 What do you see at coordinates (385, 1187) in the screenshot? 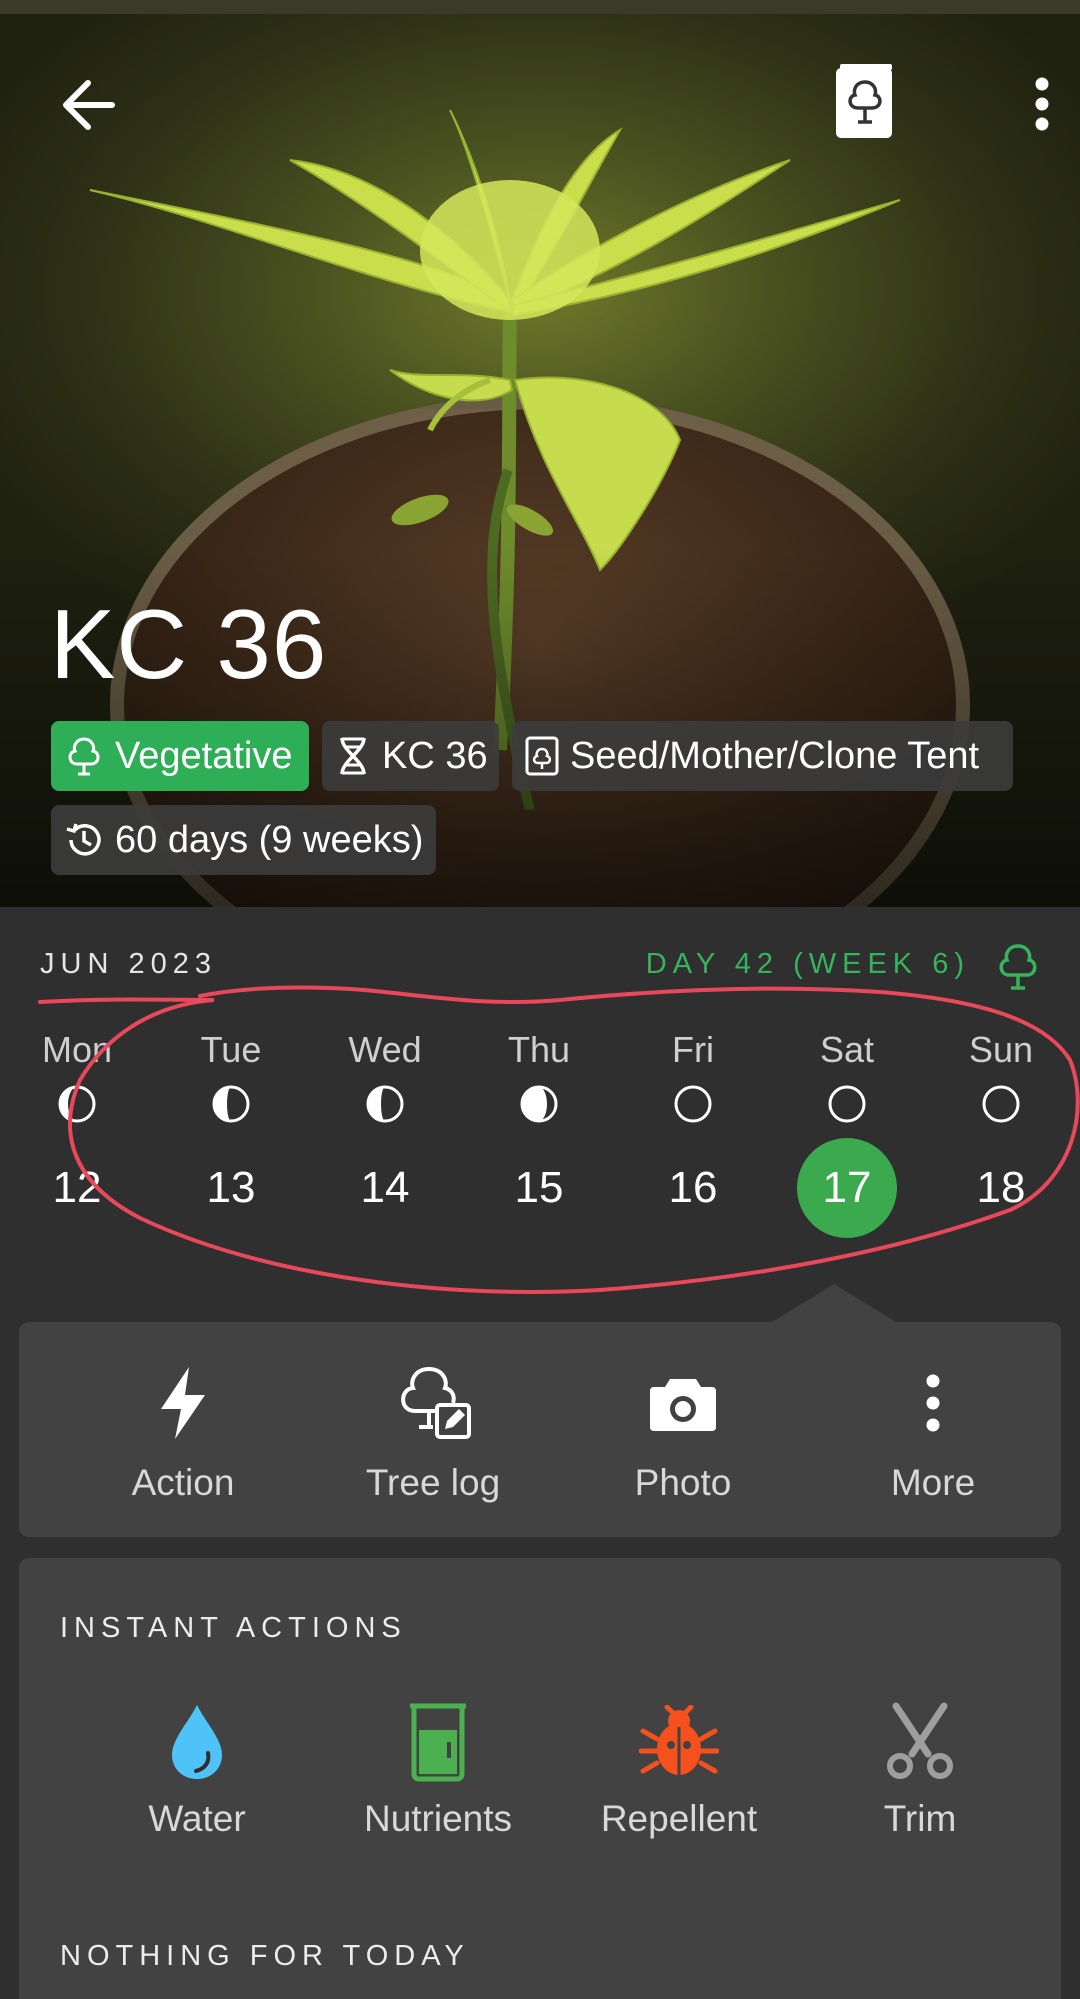
I see `day-number: 14` at bounding box center [385, 1187].